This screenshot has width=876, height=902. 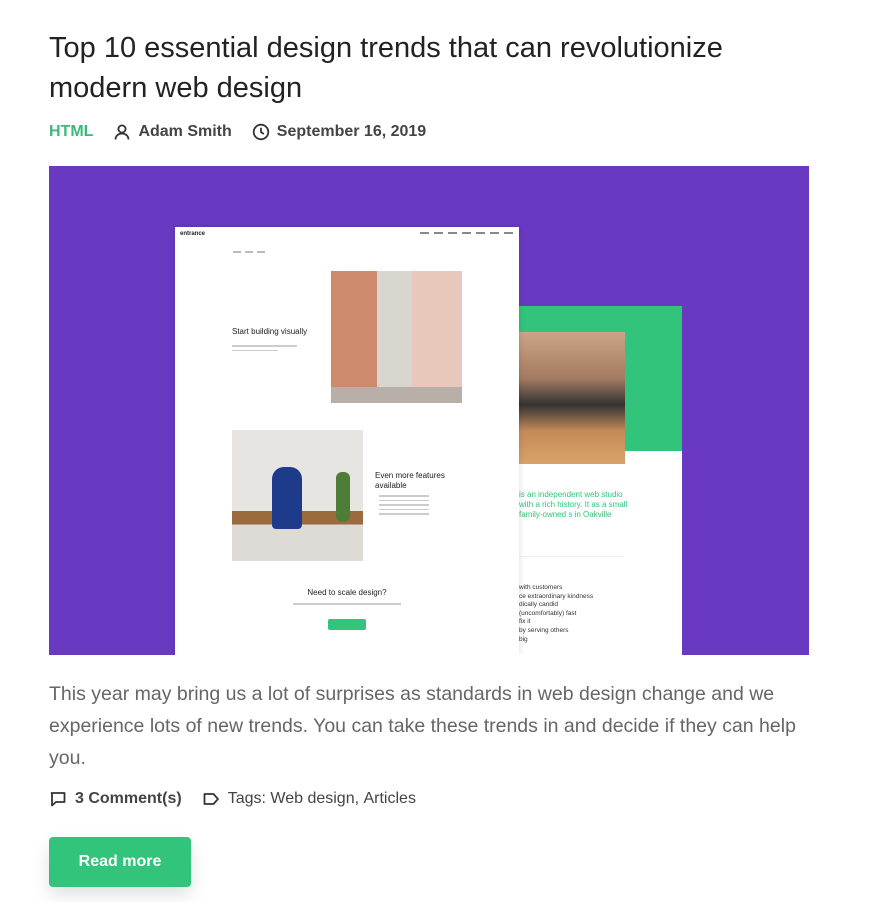 What do you see at coordinates (120, 862) in the screenshot?
I see `read-more-button: Read more` at bounding box center [120, 862].